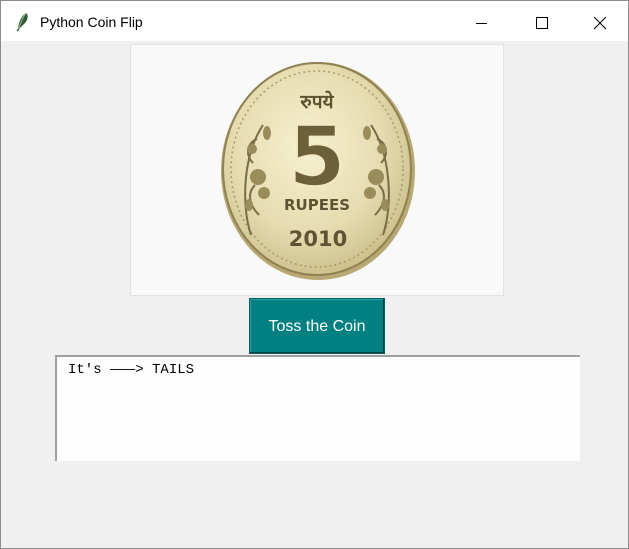 The height and width of the screenshot is (549, 629). Describe the element at coordinates (317, 326) in the screenshot. I see `toss-coin-button: Toss the Coin` at that location.